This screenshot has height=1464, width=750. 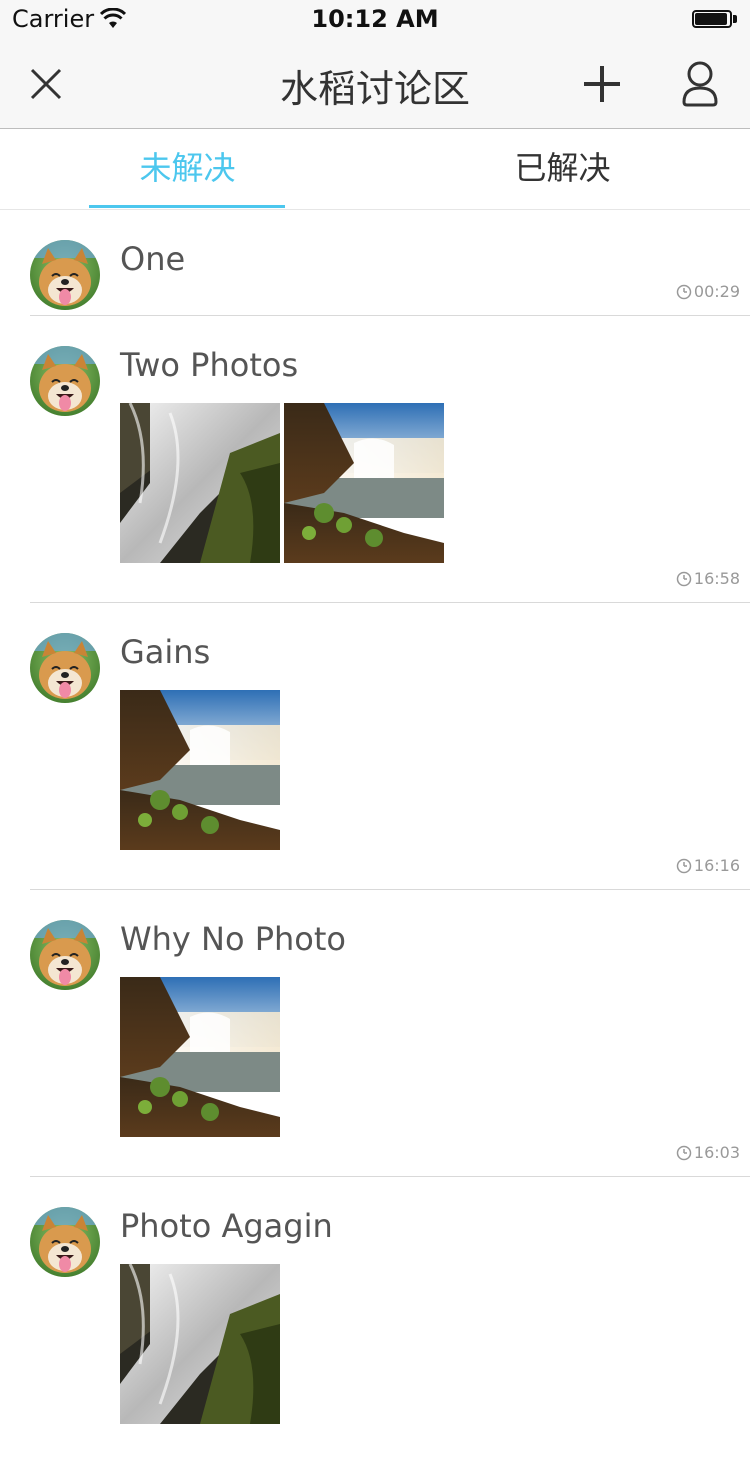 What do you see at coordinates (374, 89) in the screenshot?
I see `page-title: 水稻讨论区` at bounding box center [374, 89].